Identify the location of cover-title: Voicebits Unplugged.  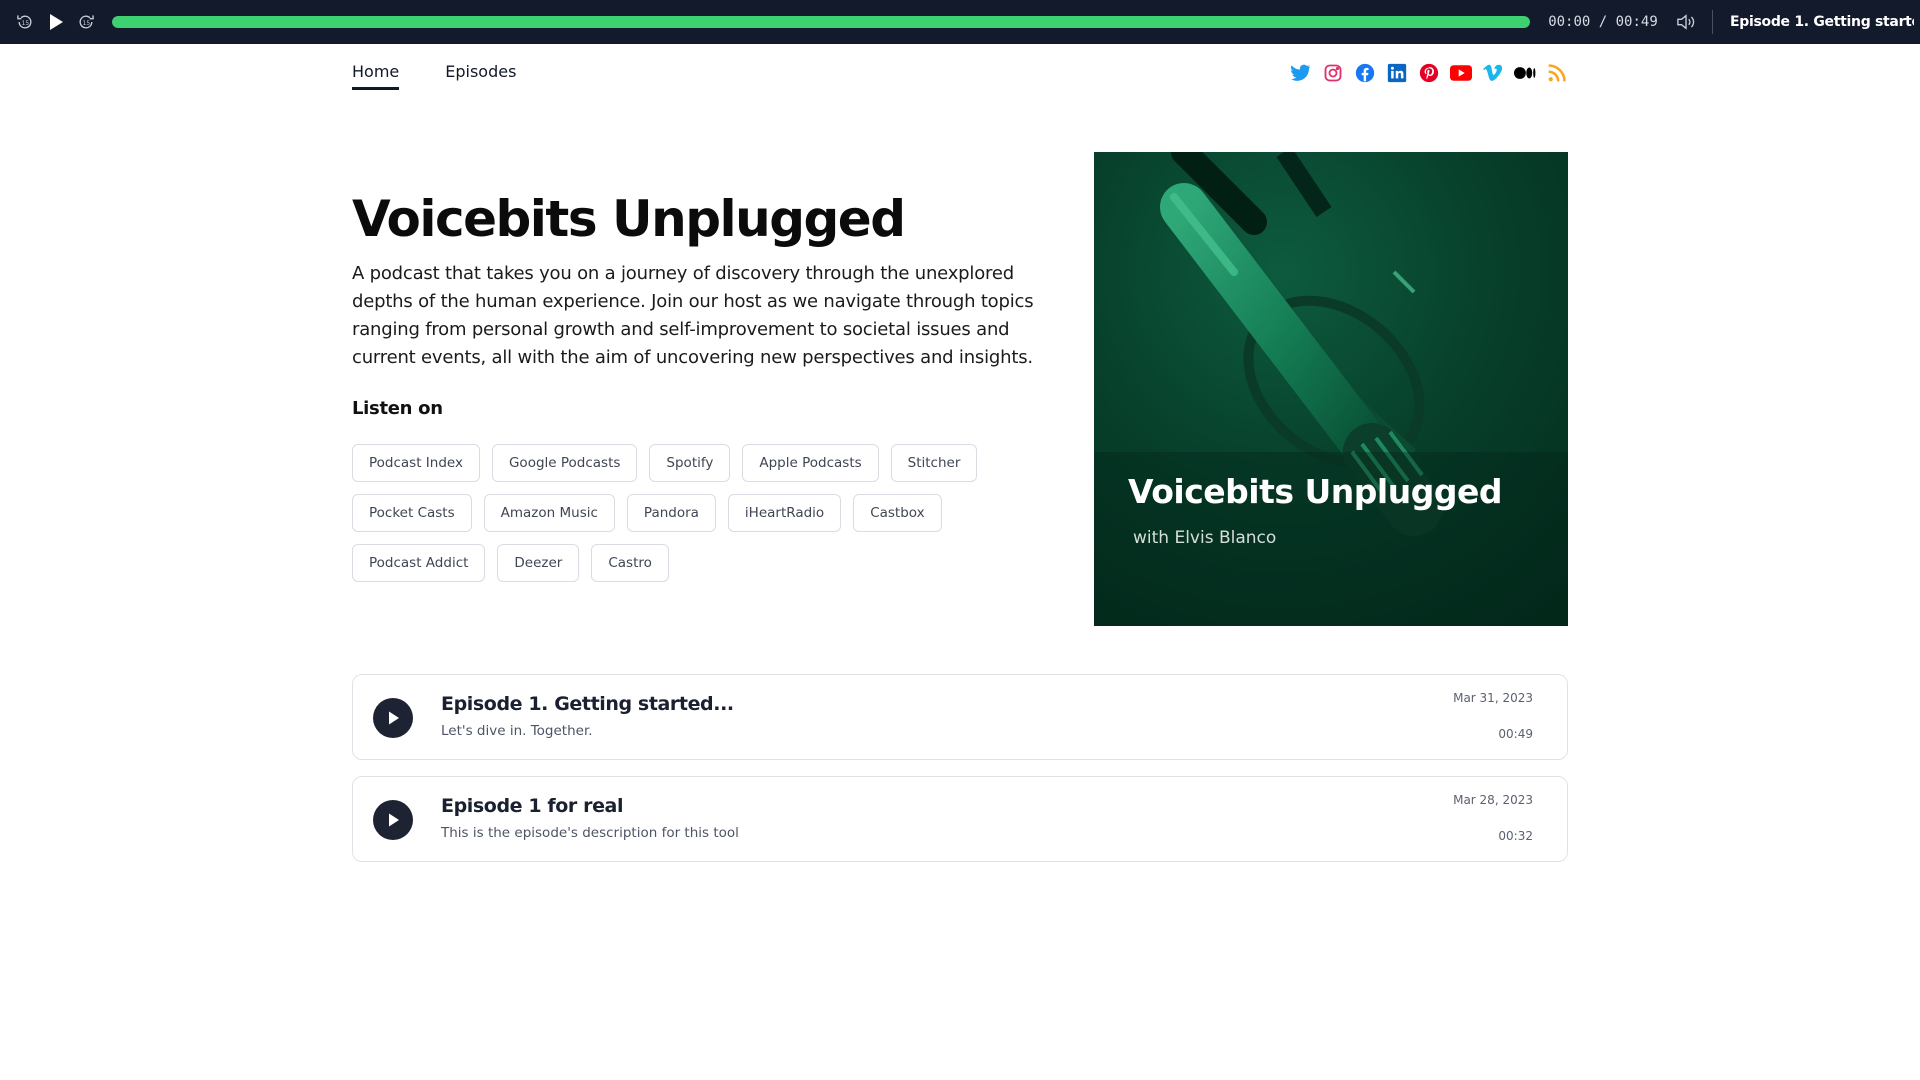
(1315, 491).